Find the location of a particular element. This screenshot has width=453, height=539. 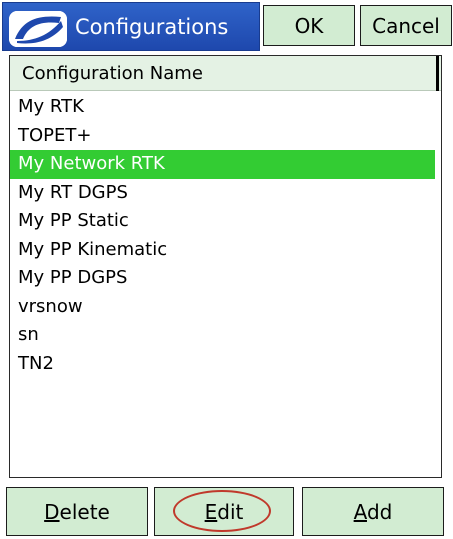

delete-mnemonic: D is located at coordinates (52, 511).